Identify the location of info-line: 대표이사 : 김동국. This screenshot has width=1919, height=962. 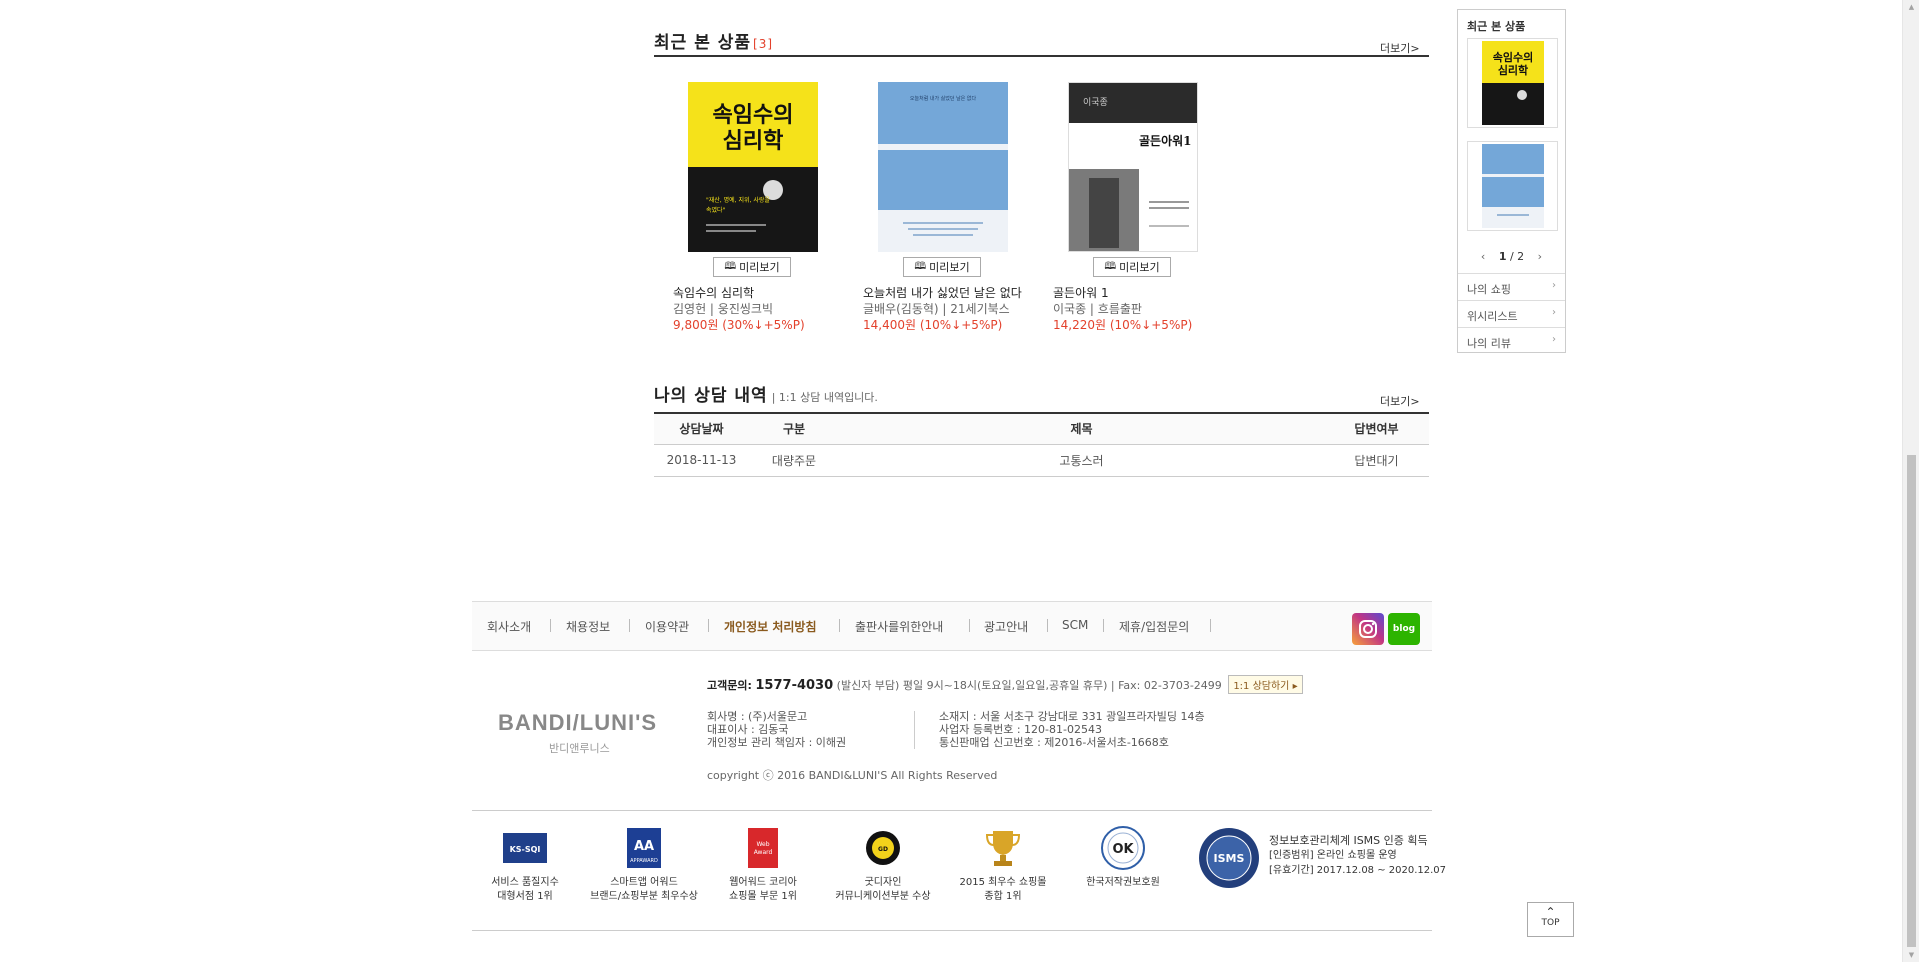
(748, 729).